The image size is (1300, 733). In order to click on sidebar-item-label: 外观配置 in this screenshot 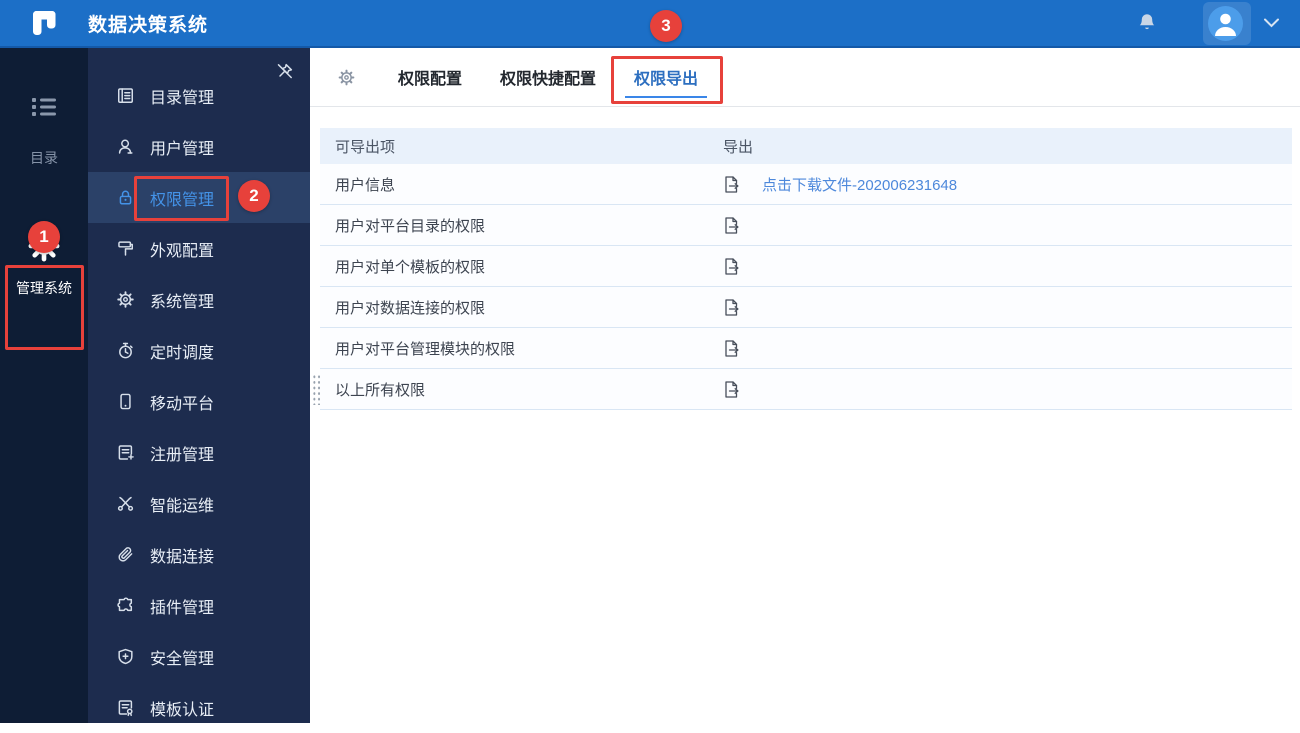, I will do `click(182, 251)`.